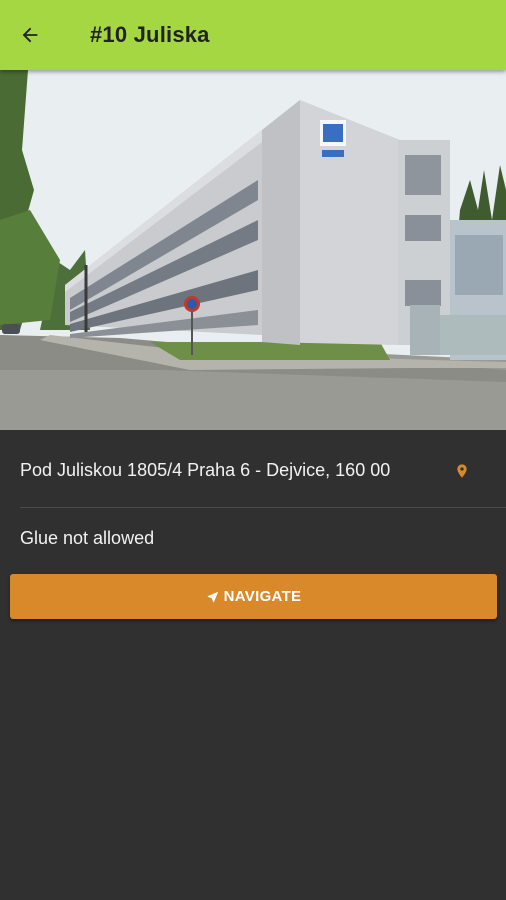 This screenshot has width=506, height=900. I want to click on back-button, so click(30, 35).